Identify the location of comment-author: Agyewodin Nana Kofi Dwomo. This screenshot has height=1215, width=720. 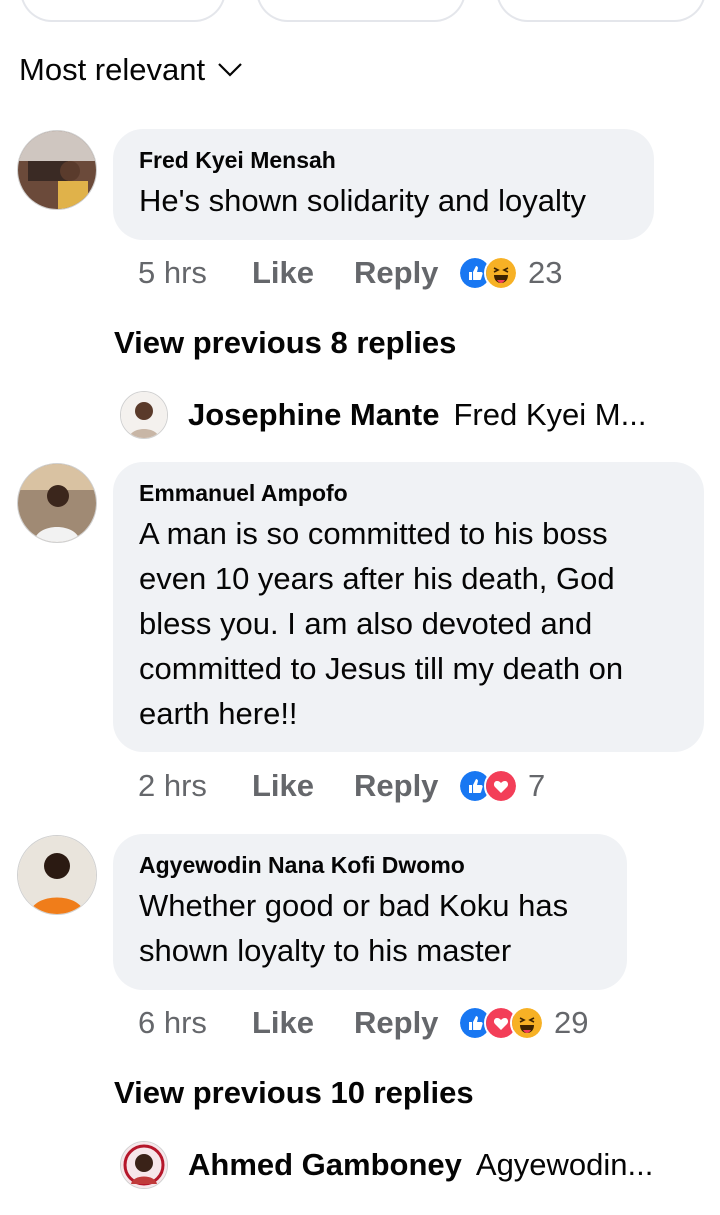
(370, 865).